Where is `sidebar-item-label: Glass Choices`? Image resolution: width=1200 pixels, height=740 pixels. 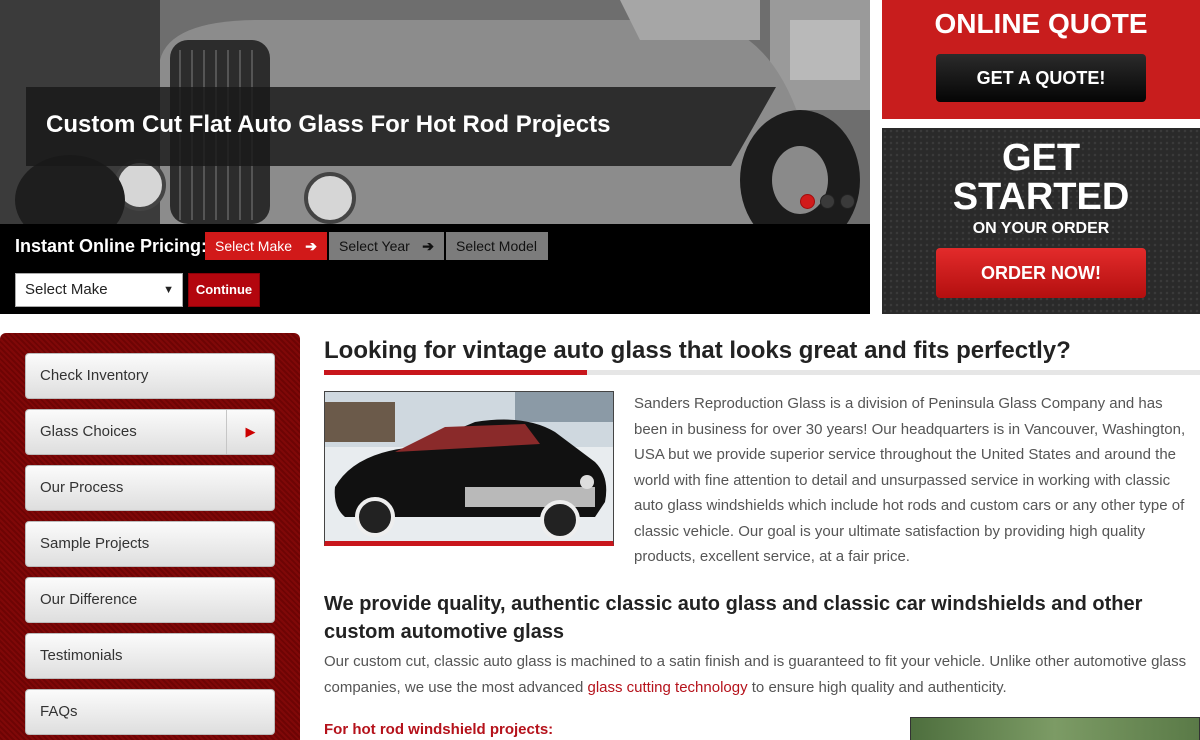 sidebar-item-label: Glass Choices is located at coordinates (88, 431).